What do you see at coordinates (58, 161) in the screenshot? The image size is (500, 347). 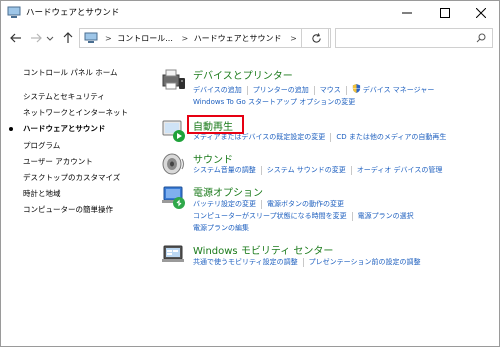 I see `nav-user-accounts: ユーザー アカウント` at bounding box center [58, 161].